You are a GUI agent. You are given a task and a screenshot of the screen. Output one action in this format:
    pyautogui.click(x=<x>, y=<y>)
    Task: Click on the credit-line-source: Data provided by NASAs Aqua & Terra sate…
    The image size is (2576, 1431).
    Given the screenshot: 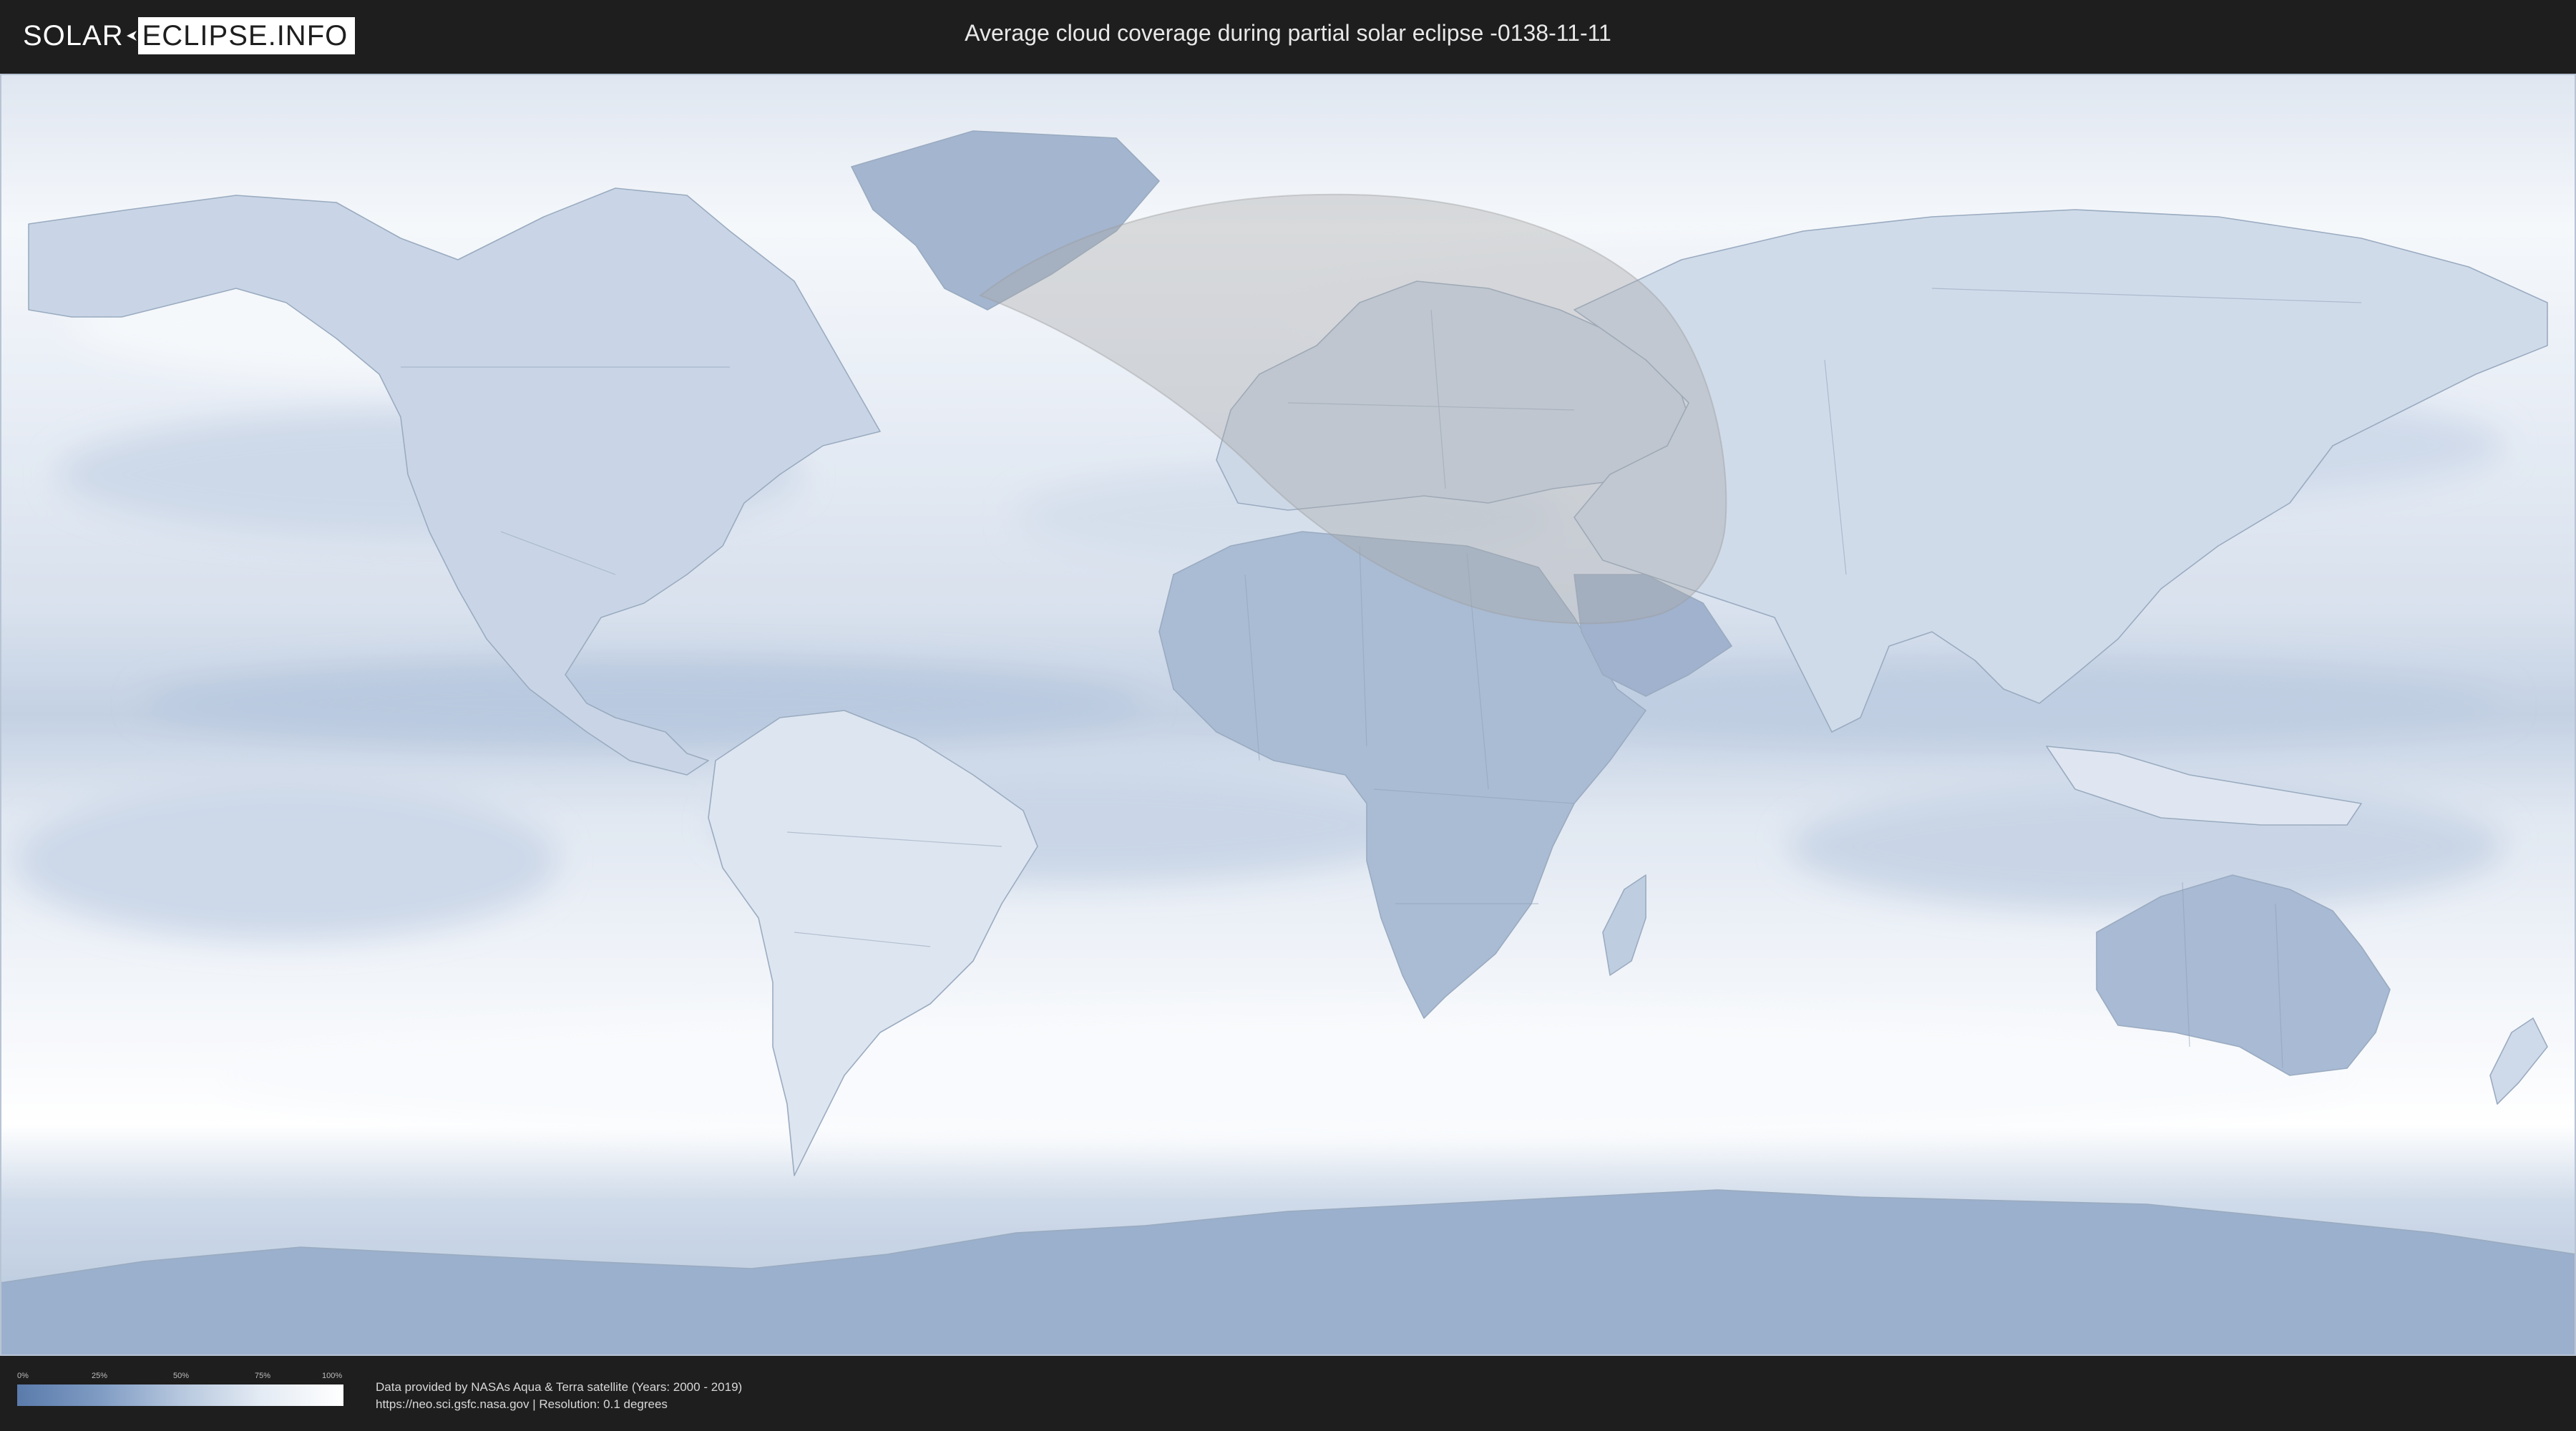 What is the action you would take?
    pyautogui.click(x=559, y=1387)
    